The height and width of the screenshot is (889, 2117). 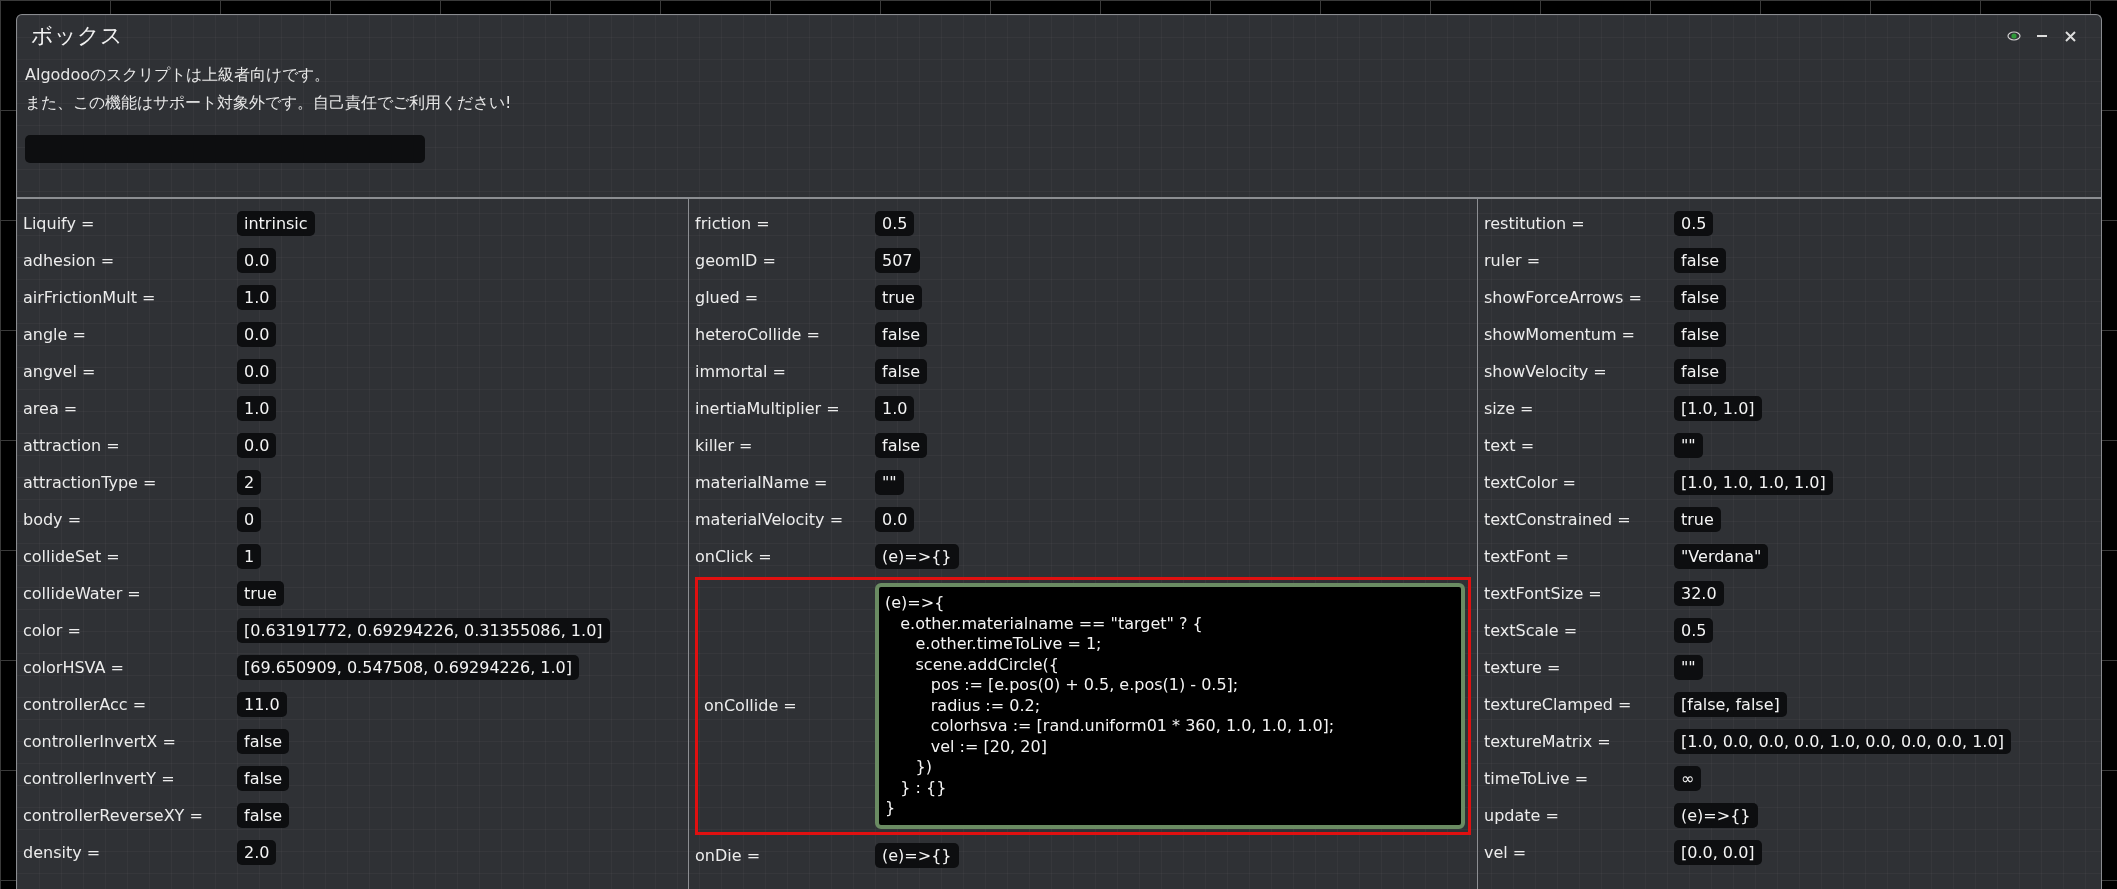 I want to click on property-value: ∞, so click(x=1688, y=778).